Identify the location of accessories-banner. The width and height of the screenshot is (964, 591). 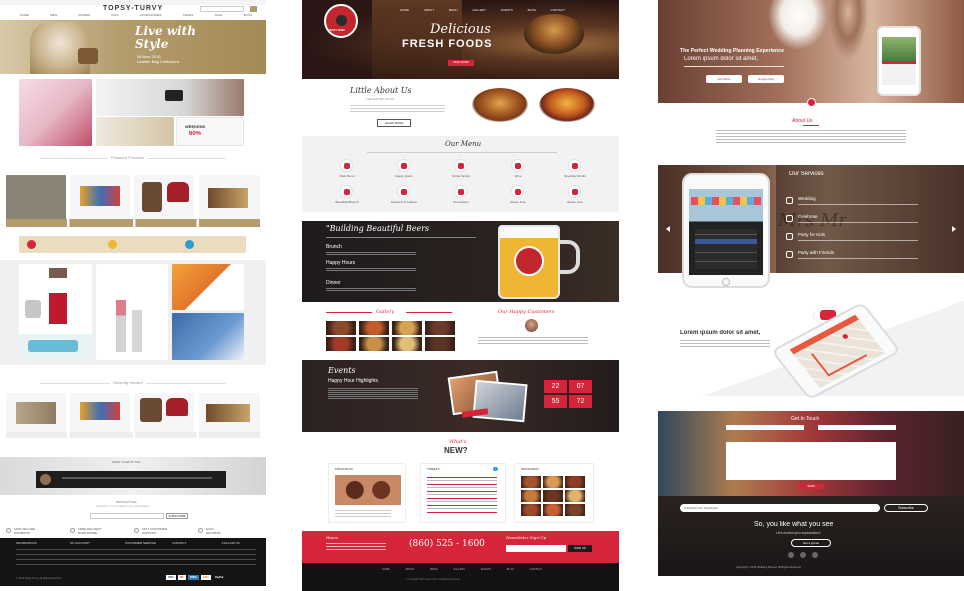
(135, 131).